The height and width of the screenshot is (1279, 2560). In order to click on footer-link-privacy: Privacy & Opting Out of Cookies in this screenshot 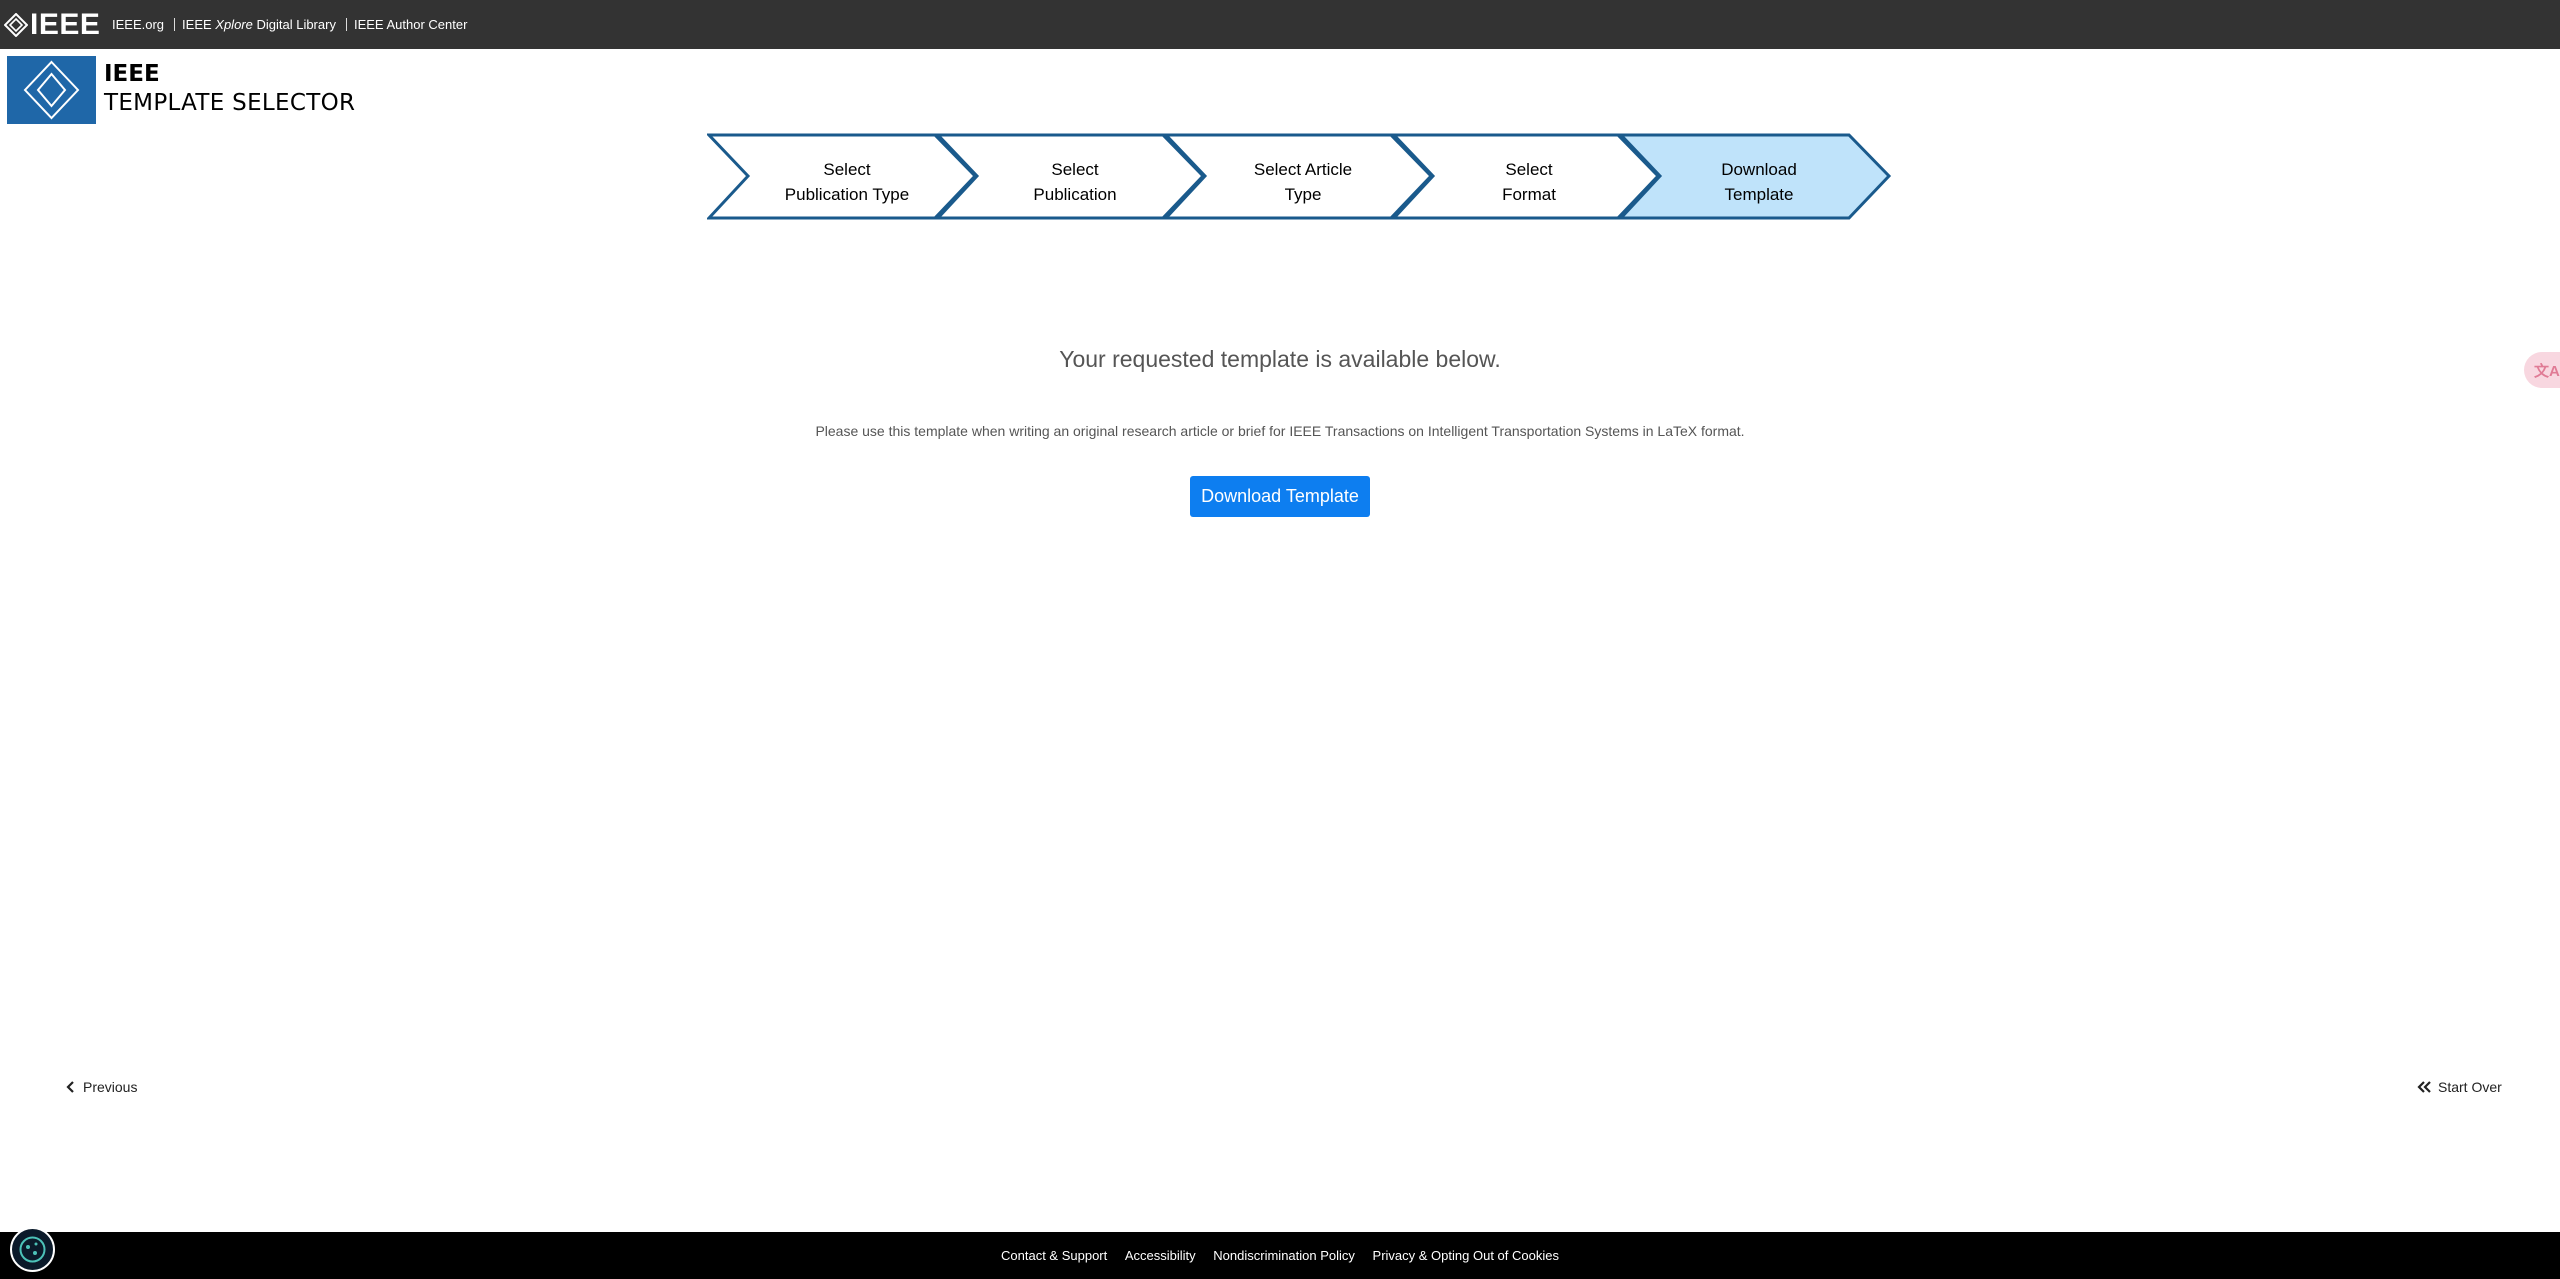, I will do `click(1466, 1255)`.